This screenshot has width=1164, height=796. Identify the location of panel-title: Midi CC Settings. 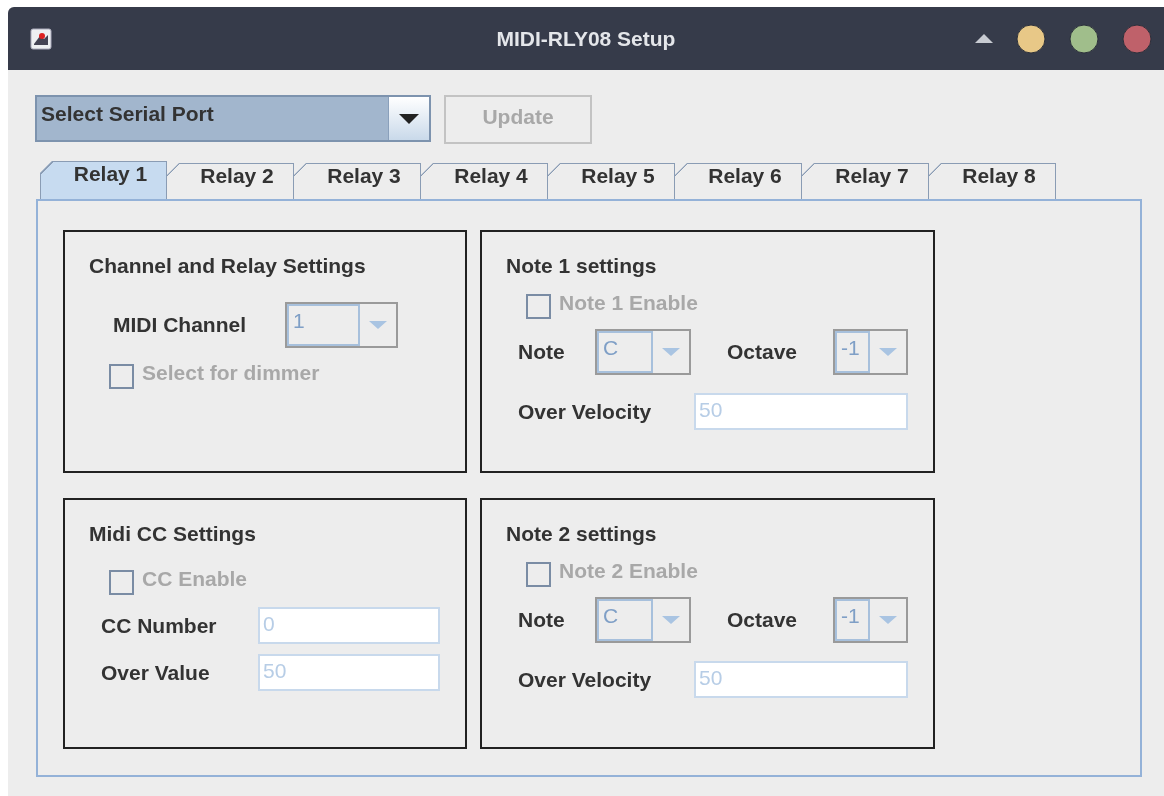
(172, 534).